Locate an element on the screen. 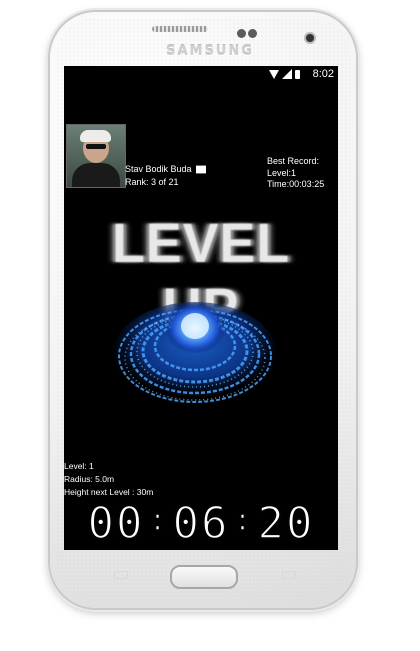  signal-icon is located at coordinates (287, 74).